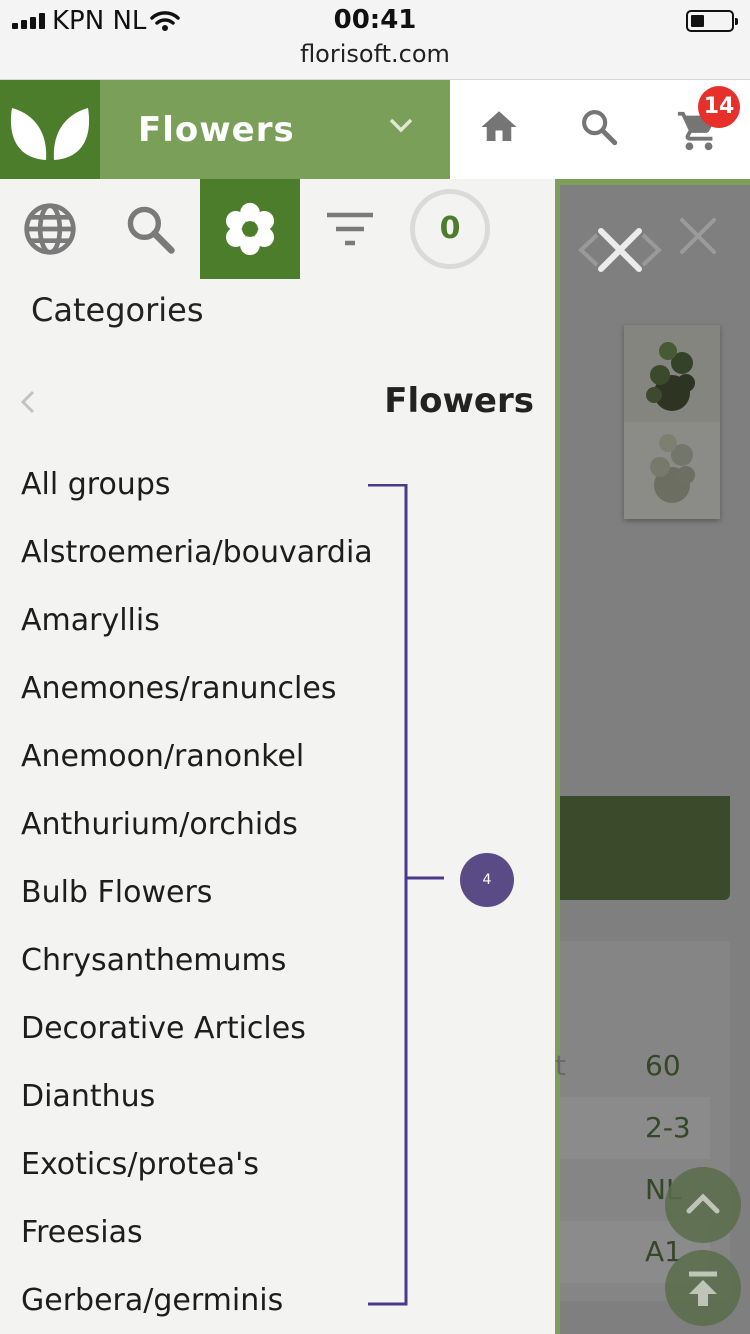  What do you see at coordinates (672, 414) in the screenshot?
I see `plant-image` at bounding box center [672, 414].